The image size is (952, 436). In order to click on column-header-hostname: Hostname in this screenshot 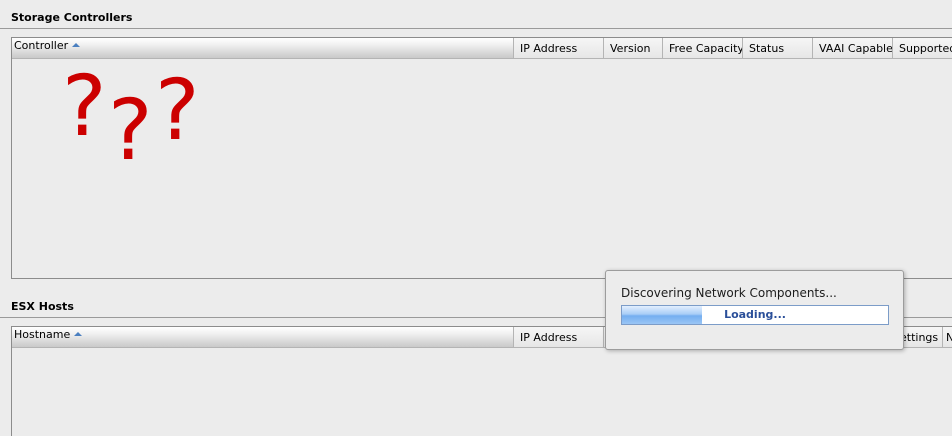, I will do `click(263, 337)`.